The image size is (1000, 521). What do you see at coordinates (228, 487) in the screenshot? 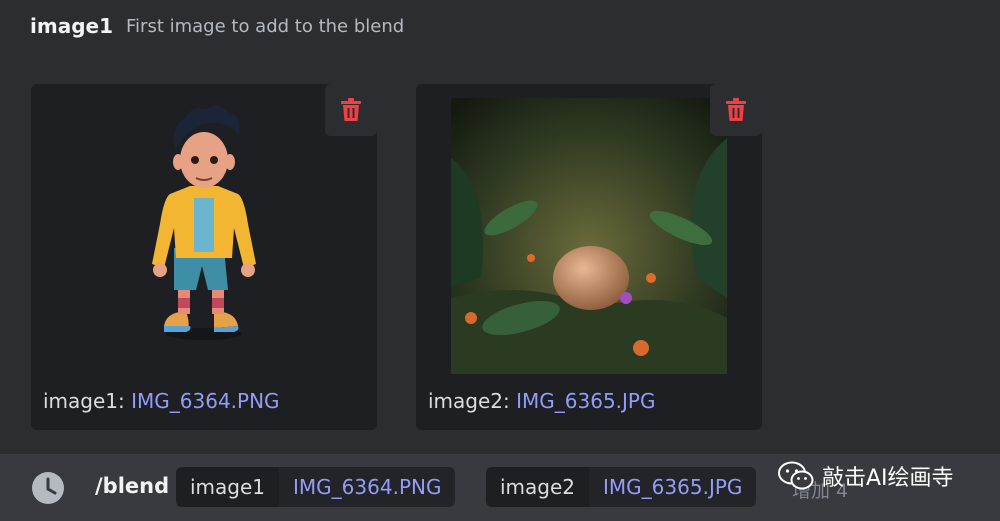
I see `option-pill-name: image1` at bounding box center [228, 487].